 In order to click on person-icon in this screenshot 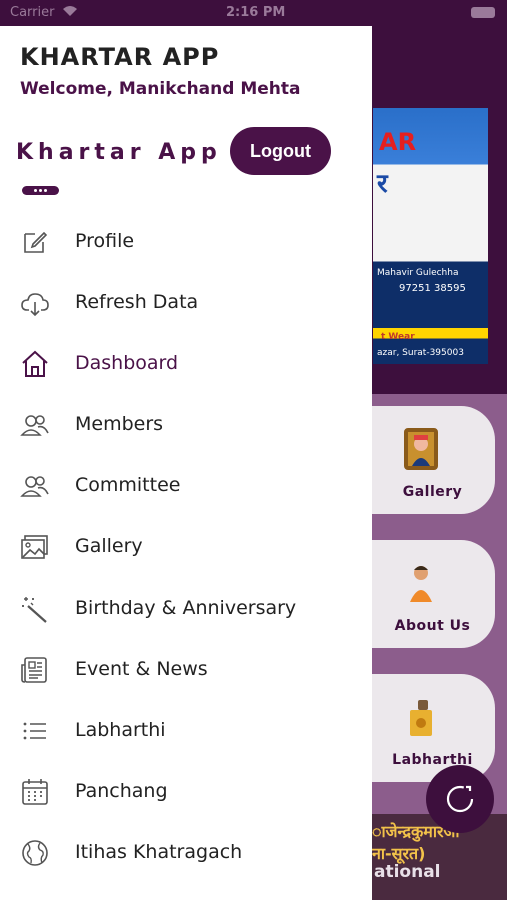, I will do `click(421, 583)`.